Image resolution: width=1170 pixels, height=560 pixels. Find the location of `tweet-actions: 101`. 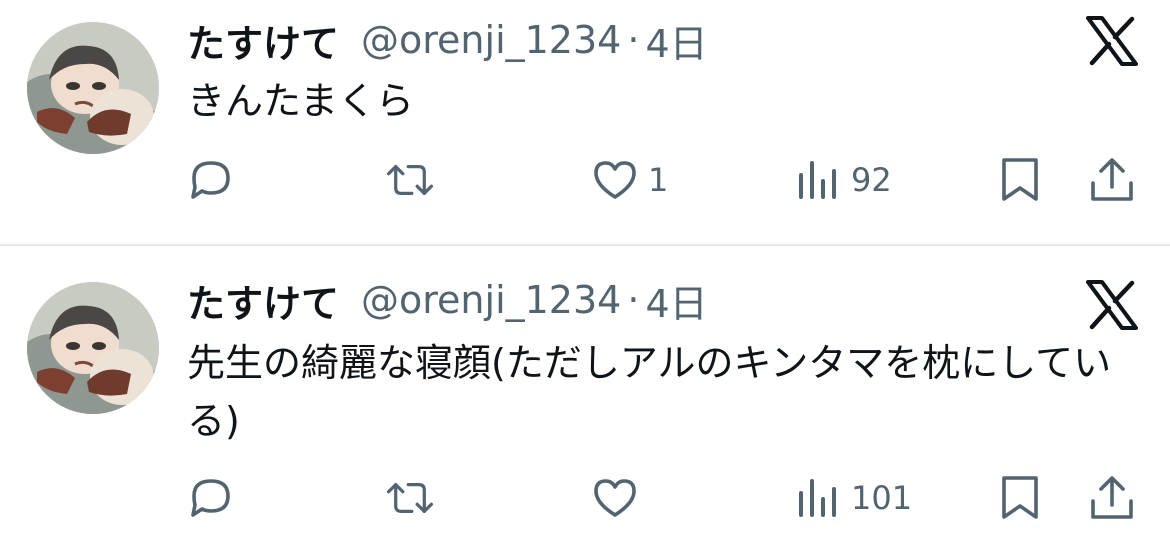

tweet-actions: 101 is located at coordinates (585, 498).